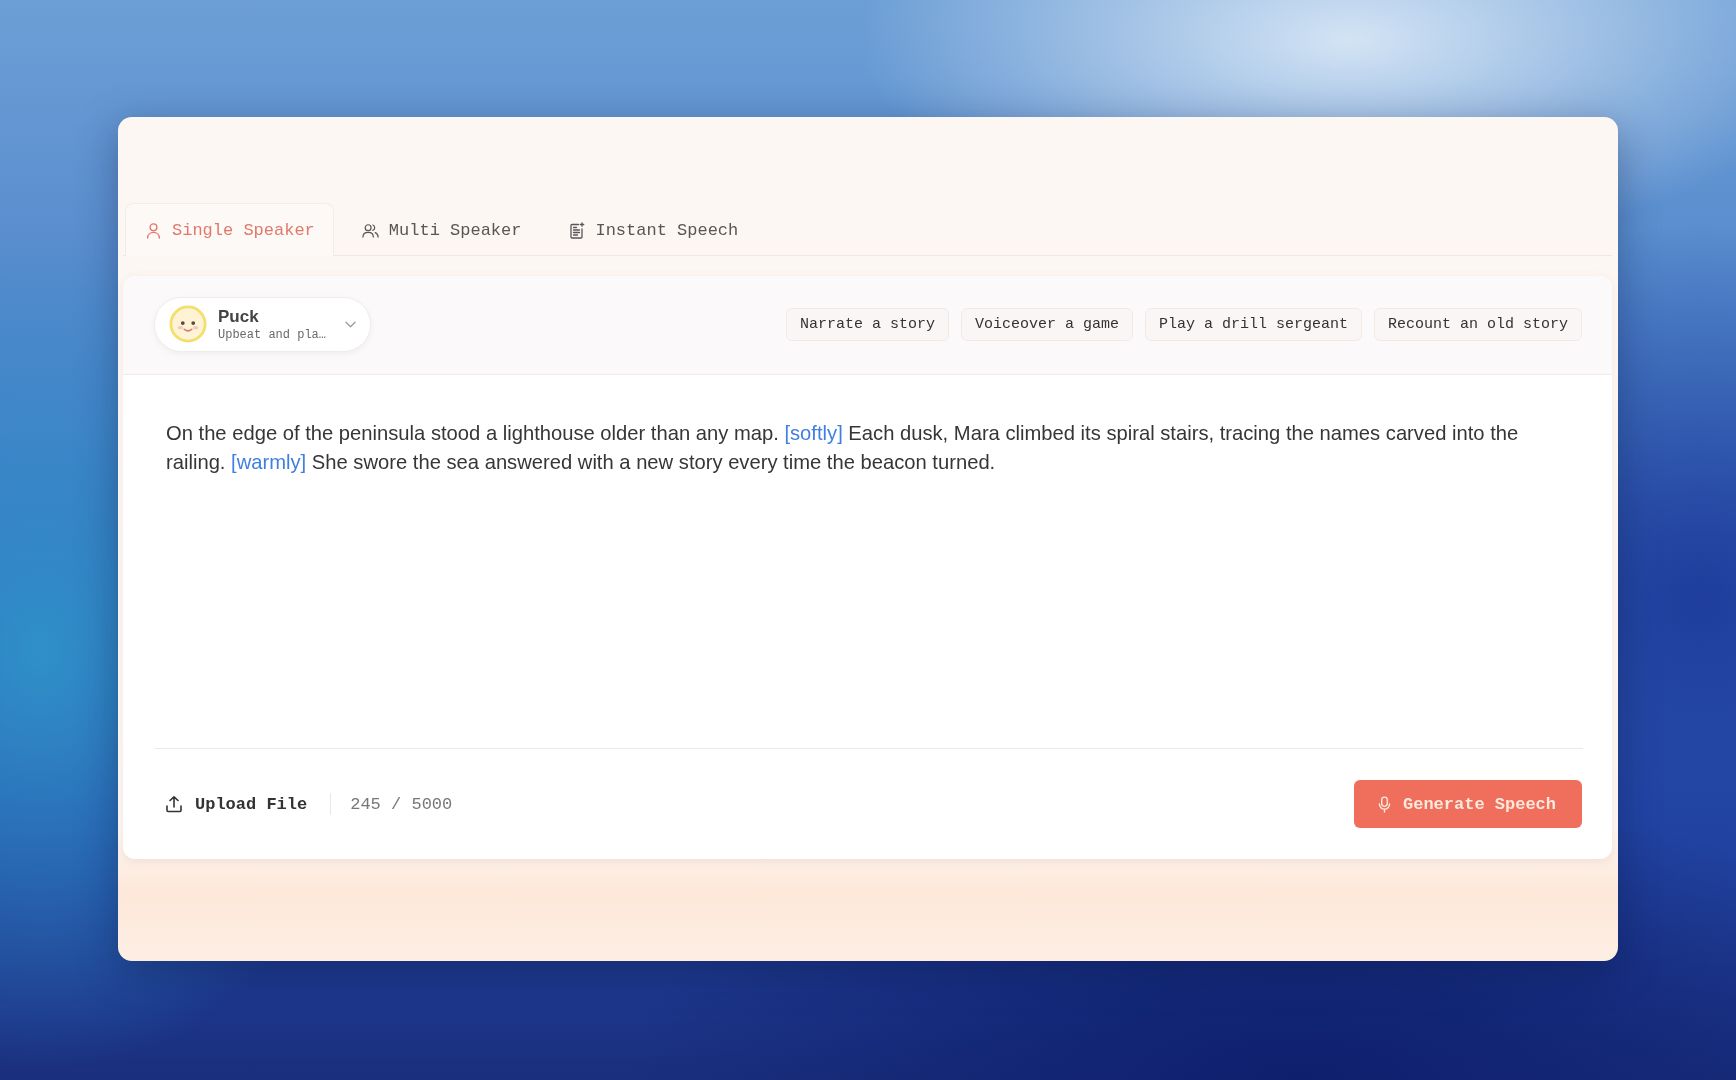 Image resolution: width=1736 pixels, height=1080 pixels. What do you see at coordinates (239, 316) in the screenshot?
I see `voice-name: Puck` at bounding box center [239, 316].